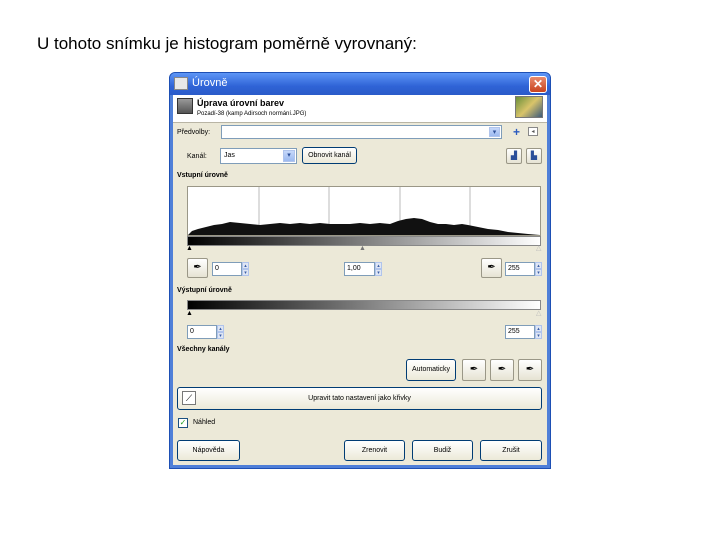 The width and height of the screenshot is (720, 540). I want to click on auto-button: Automaticky, so click(431, 370).